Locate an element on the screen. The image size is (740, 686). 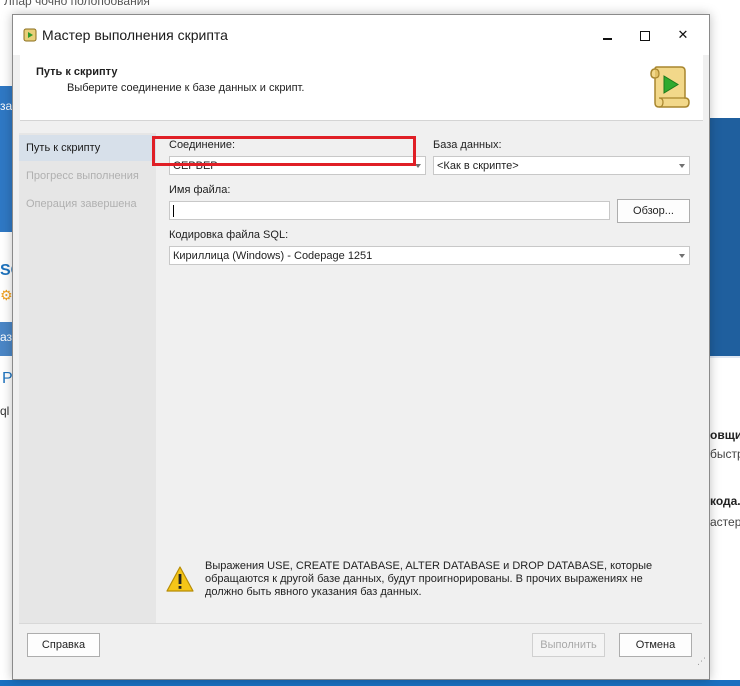
maximize-button is located at coordinates (645, 35).